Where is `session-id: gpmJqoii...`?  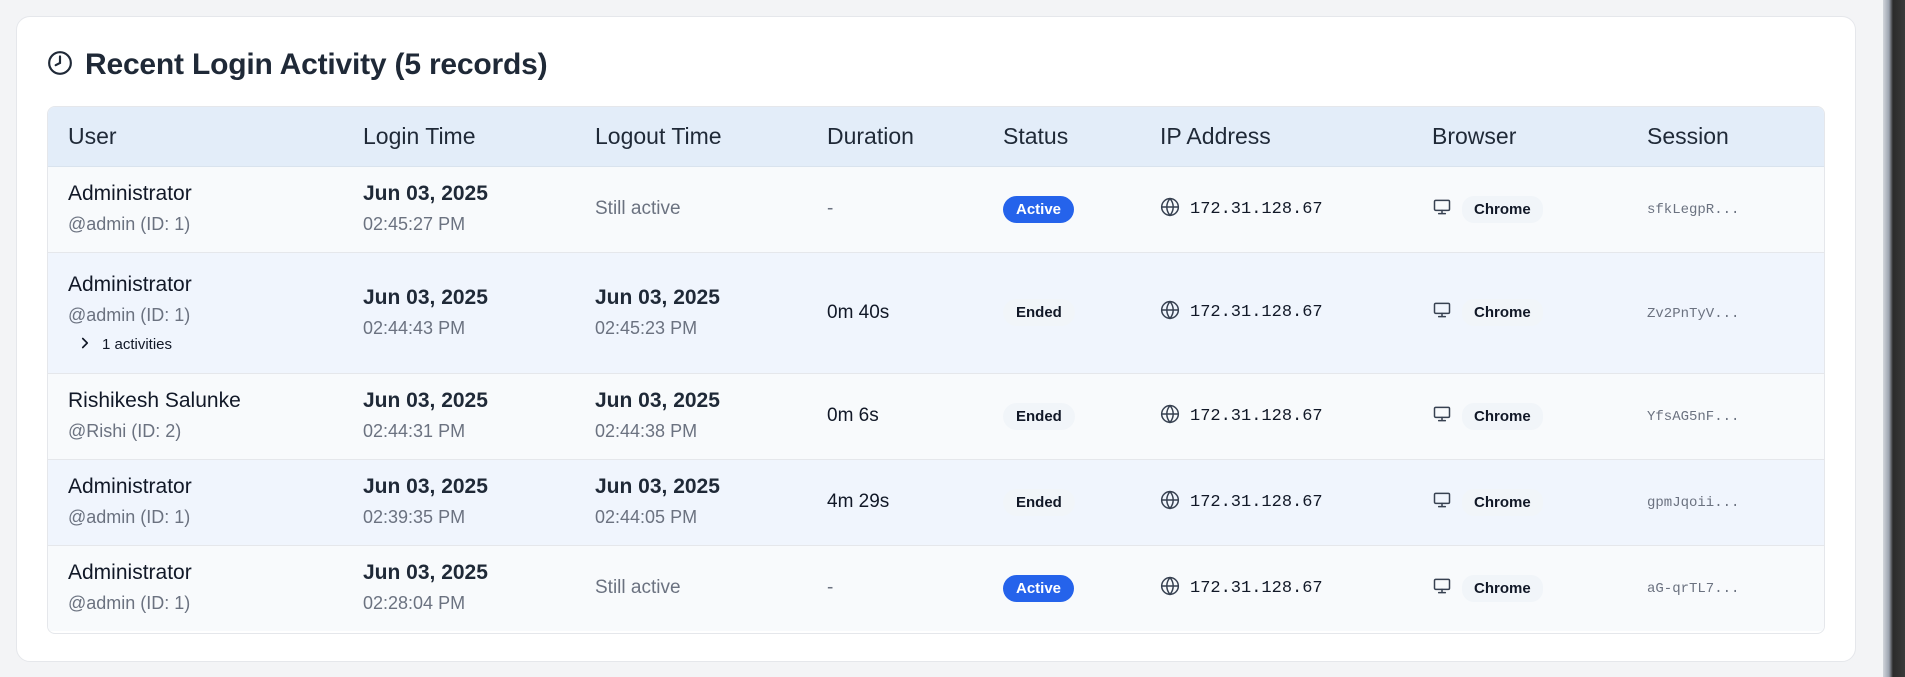 session-id: gpmJqoii... is located at coordinates (1693, 503).